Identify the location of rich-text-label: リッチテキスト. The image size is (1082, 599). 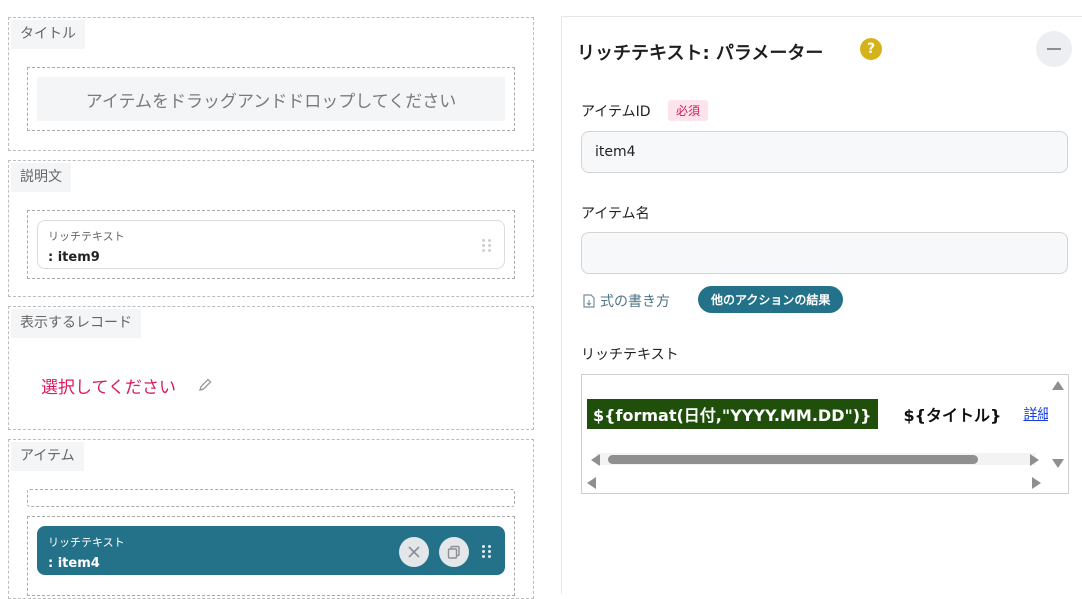
(630, 355).